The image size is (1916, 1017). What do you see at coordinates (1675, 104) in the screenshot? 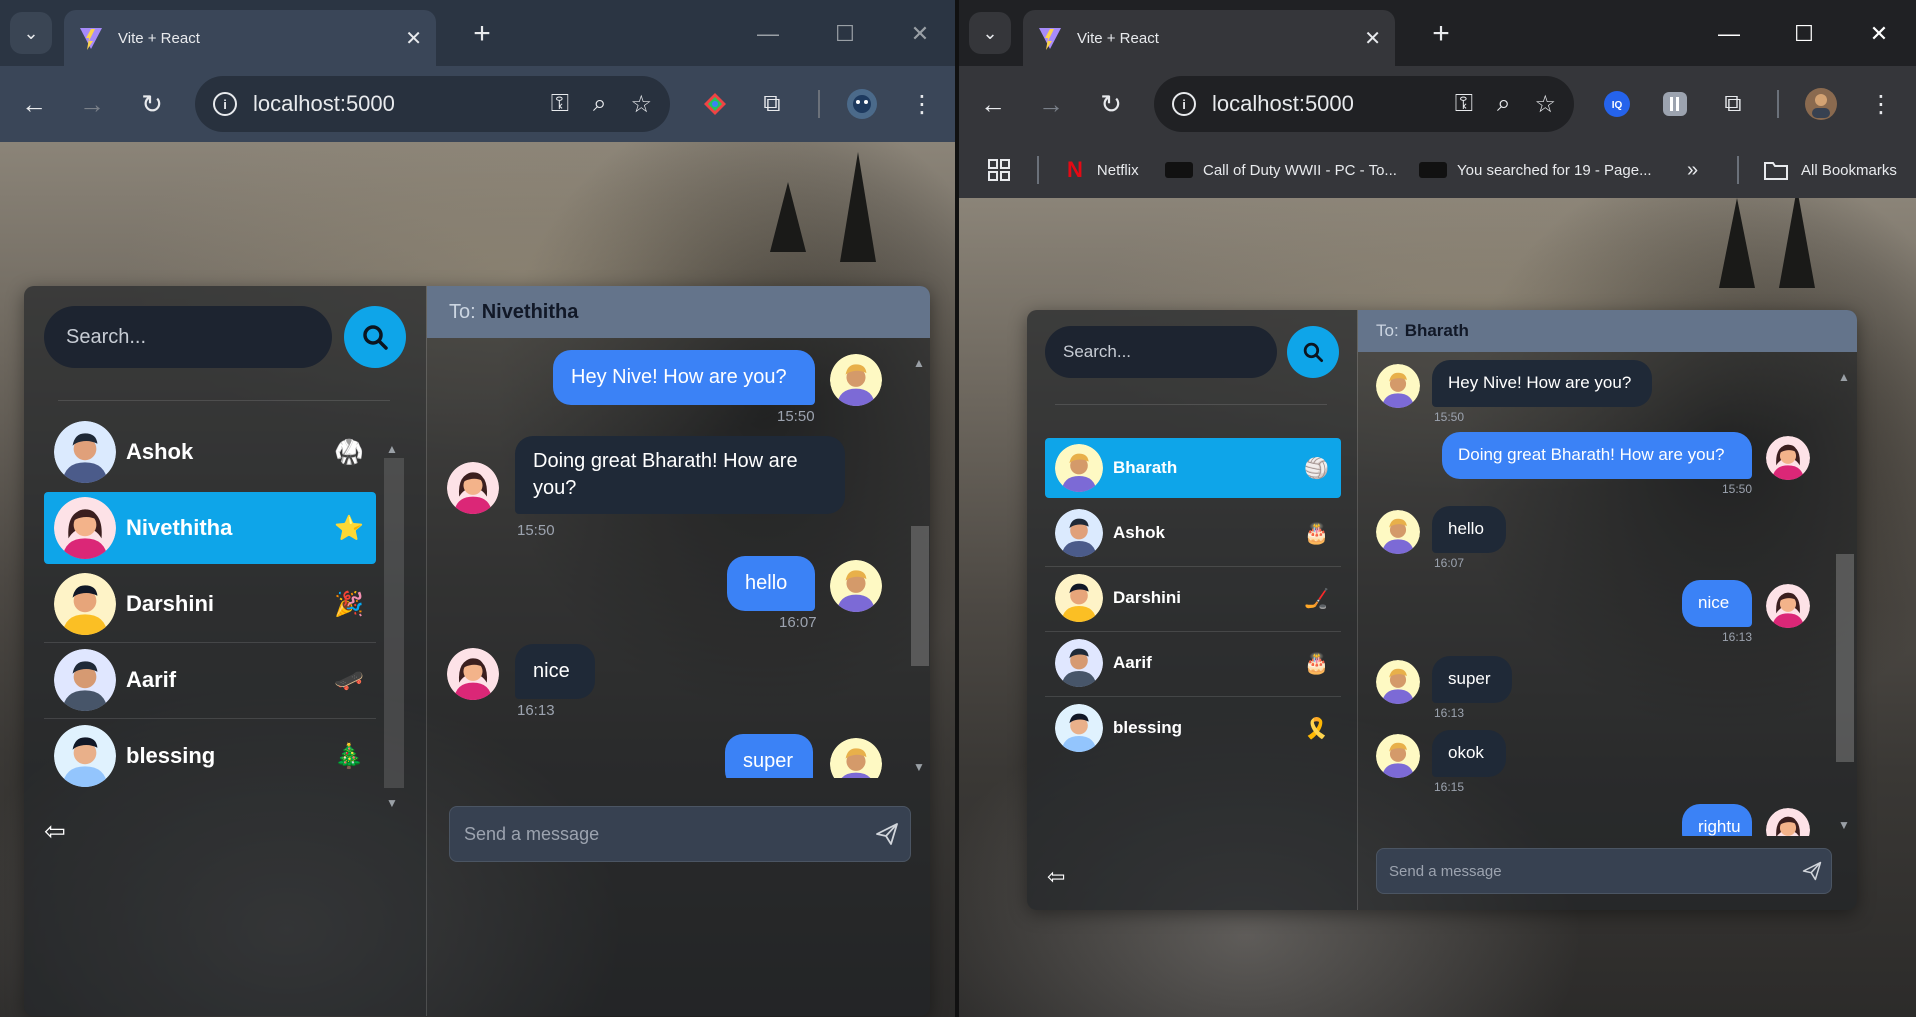
I see `extension-tile-icon` at bounding box center [1675, 104].